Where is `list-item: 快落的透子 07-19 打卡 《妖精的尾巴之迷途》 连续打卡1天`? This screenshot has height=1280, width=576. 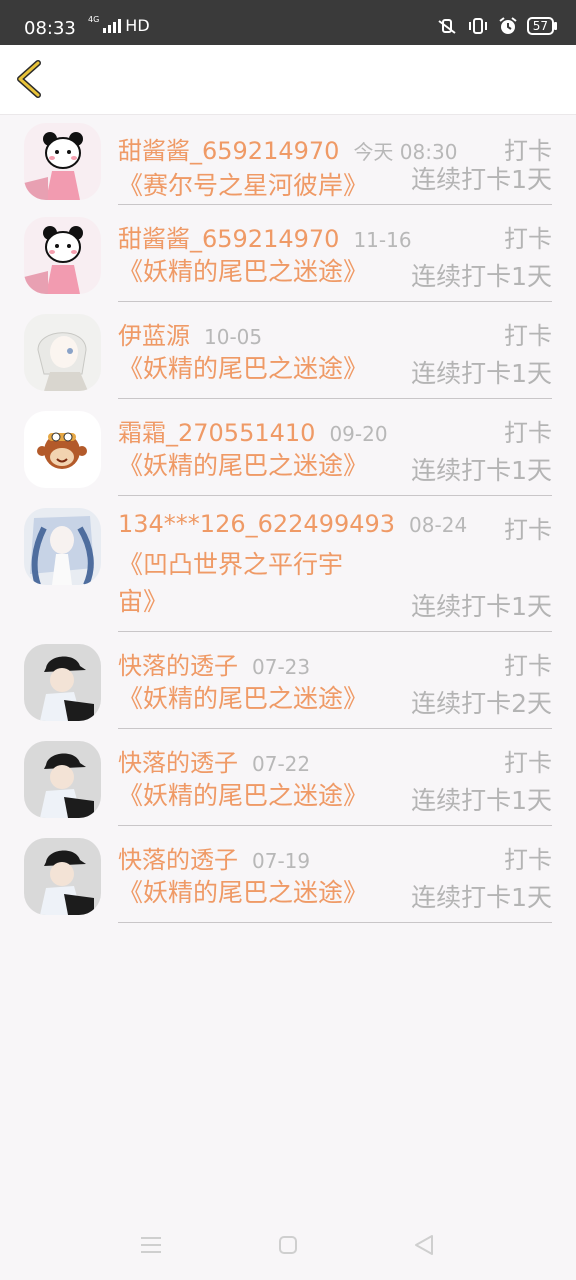
list-item: 快落的透子 07-19 打卡 《妖精的尾巴之迷途》 连续打卡1天 is located at coordinates (288, 874).